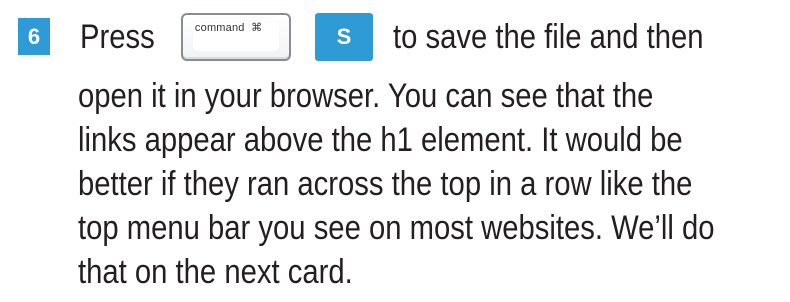  I want to click on instruction-line-6: that on the next card., so click(215, 272).